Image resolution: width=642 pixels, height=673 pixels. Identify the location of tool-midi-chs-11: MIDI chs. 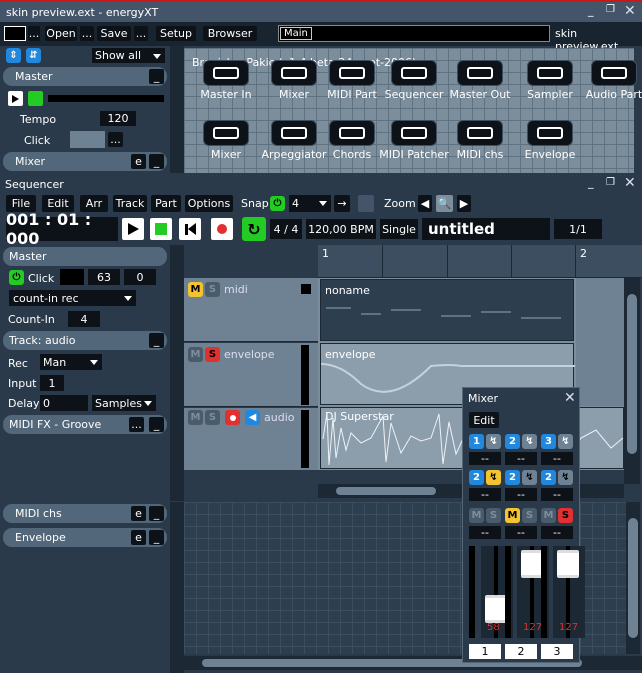
(480, 140).